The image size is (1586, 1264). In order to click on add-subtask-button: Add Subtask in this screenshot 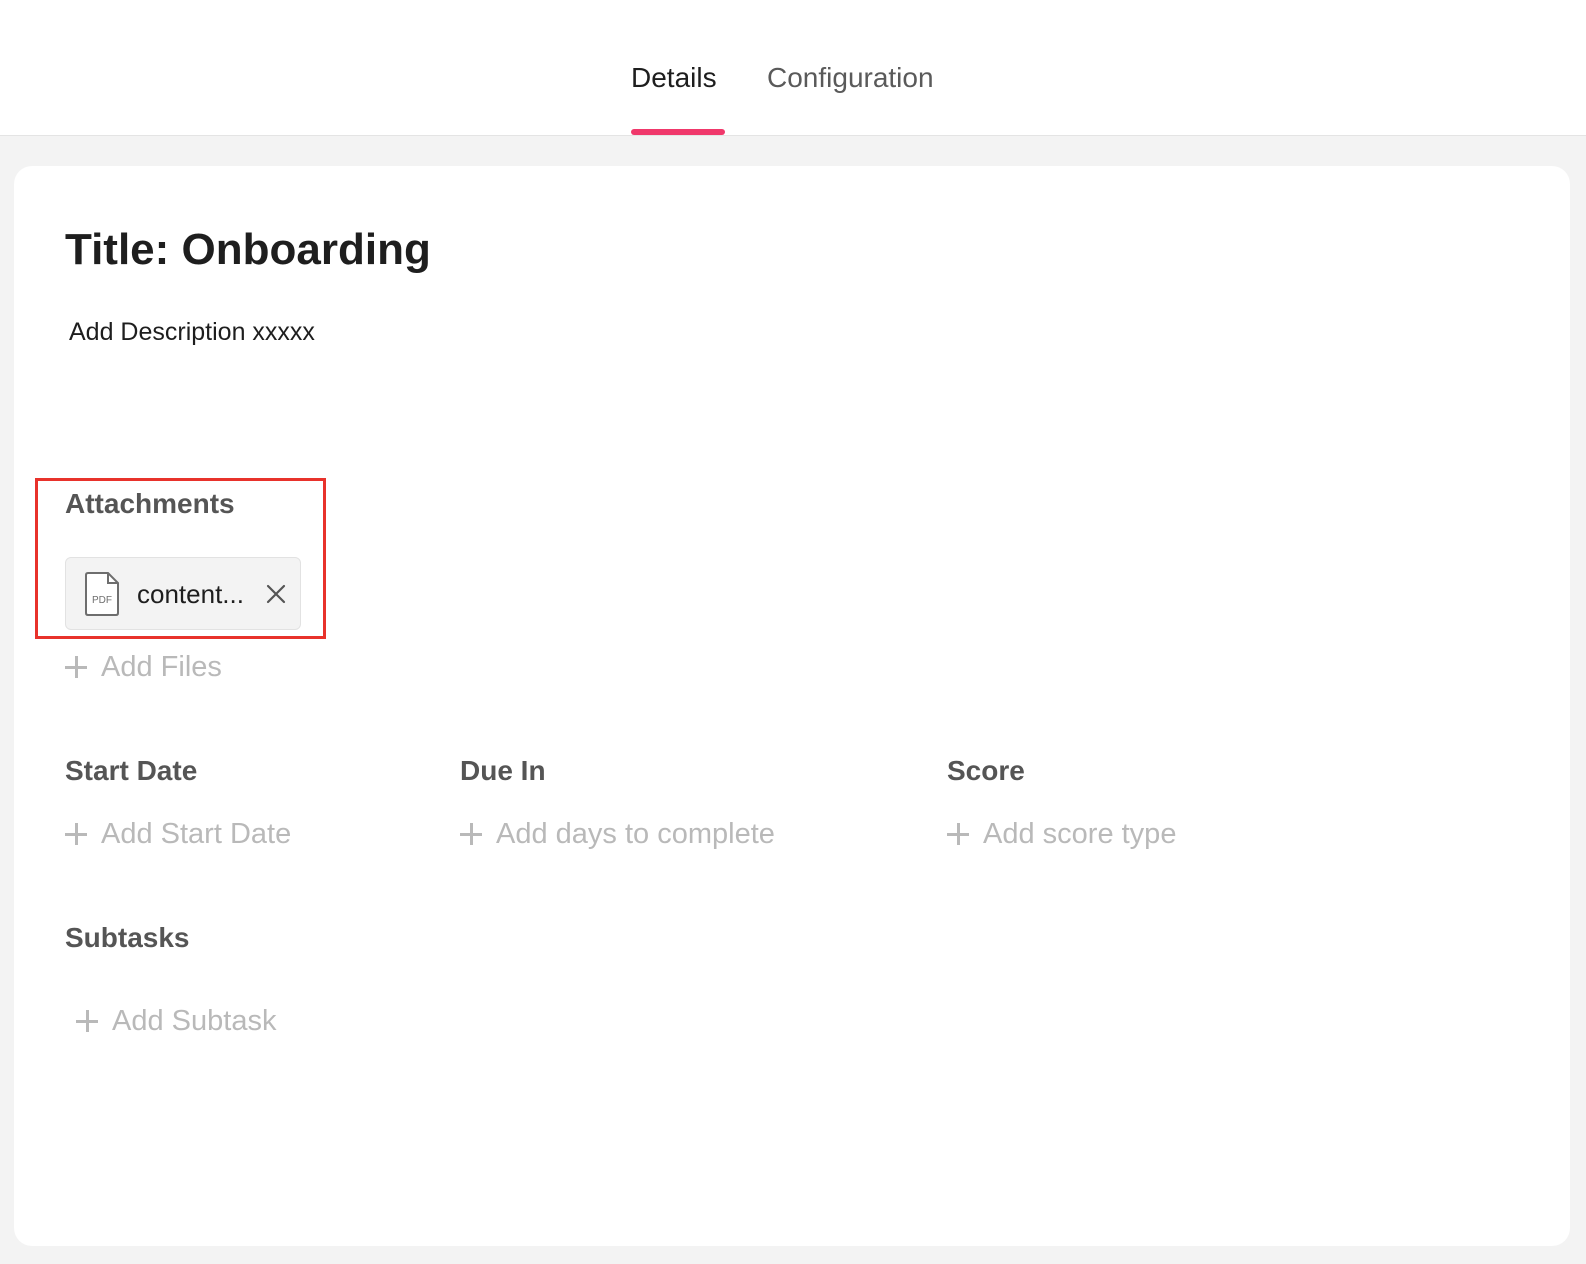, I will do `click(176, 1021)`.